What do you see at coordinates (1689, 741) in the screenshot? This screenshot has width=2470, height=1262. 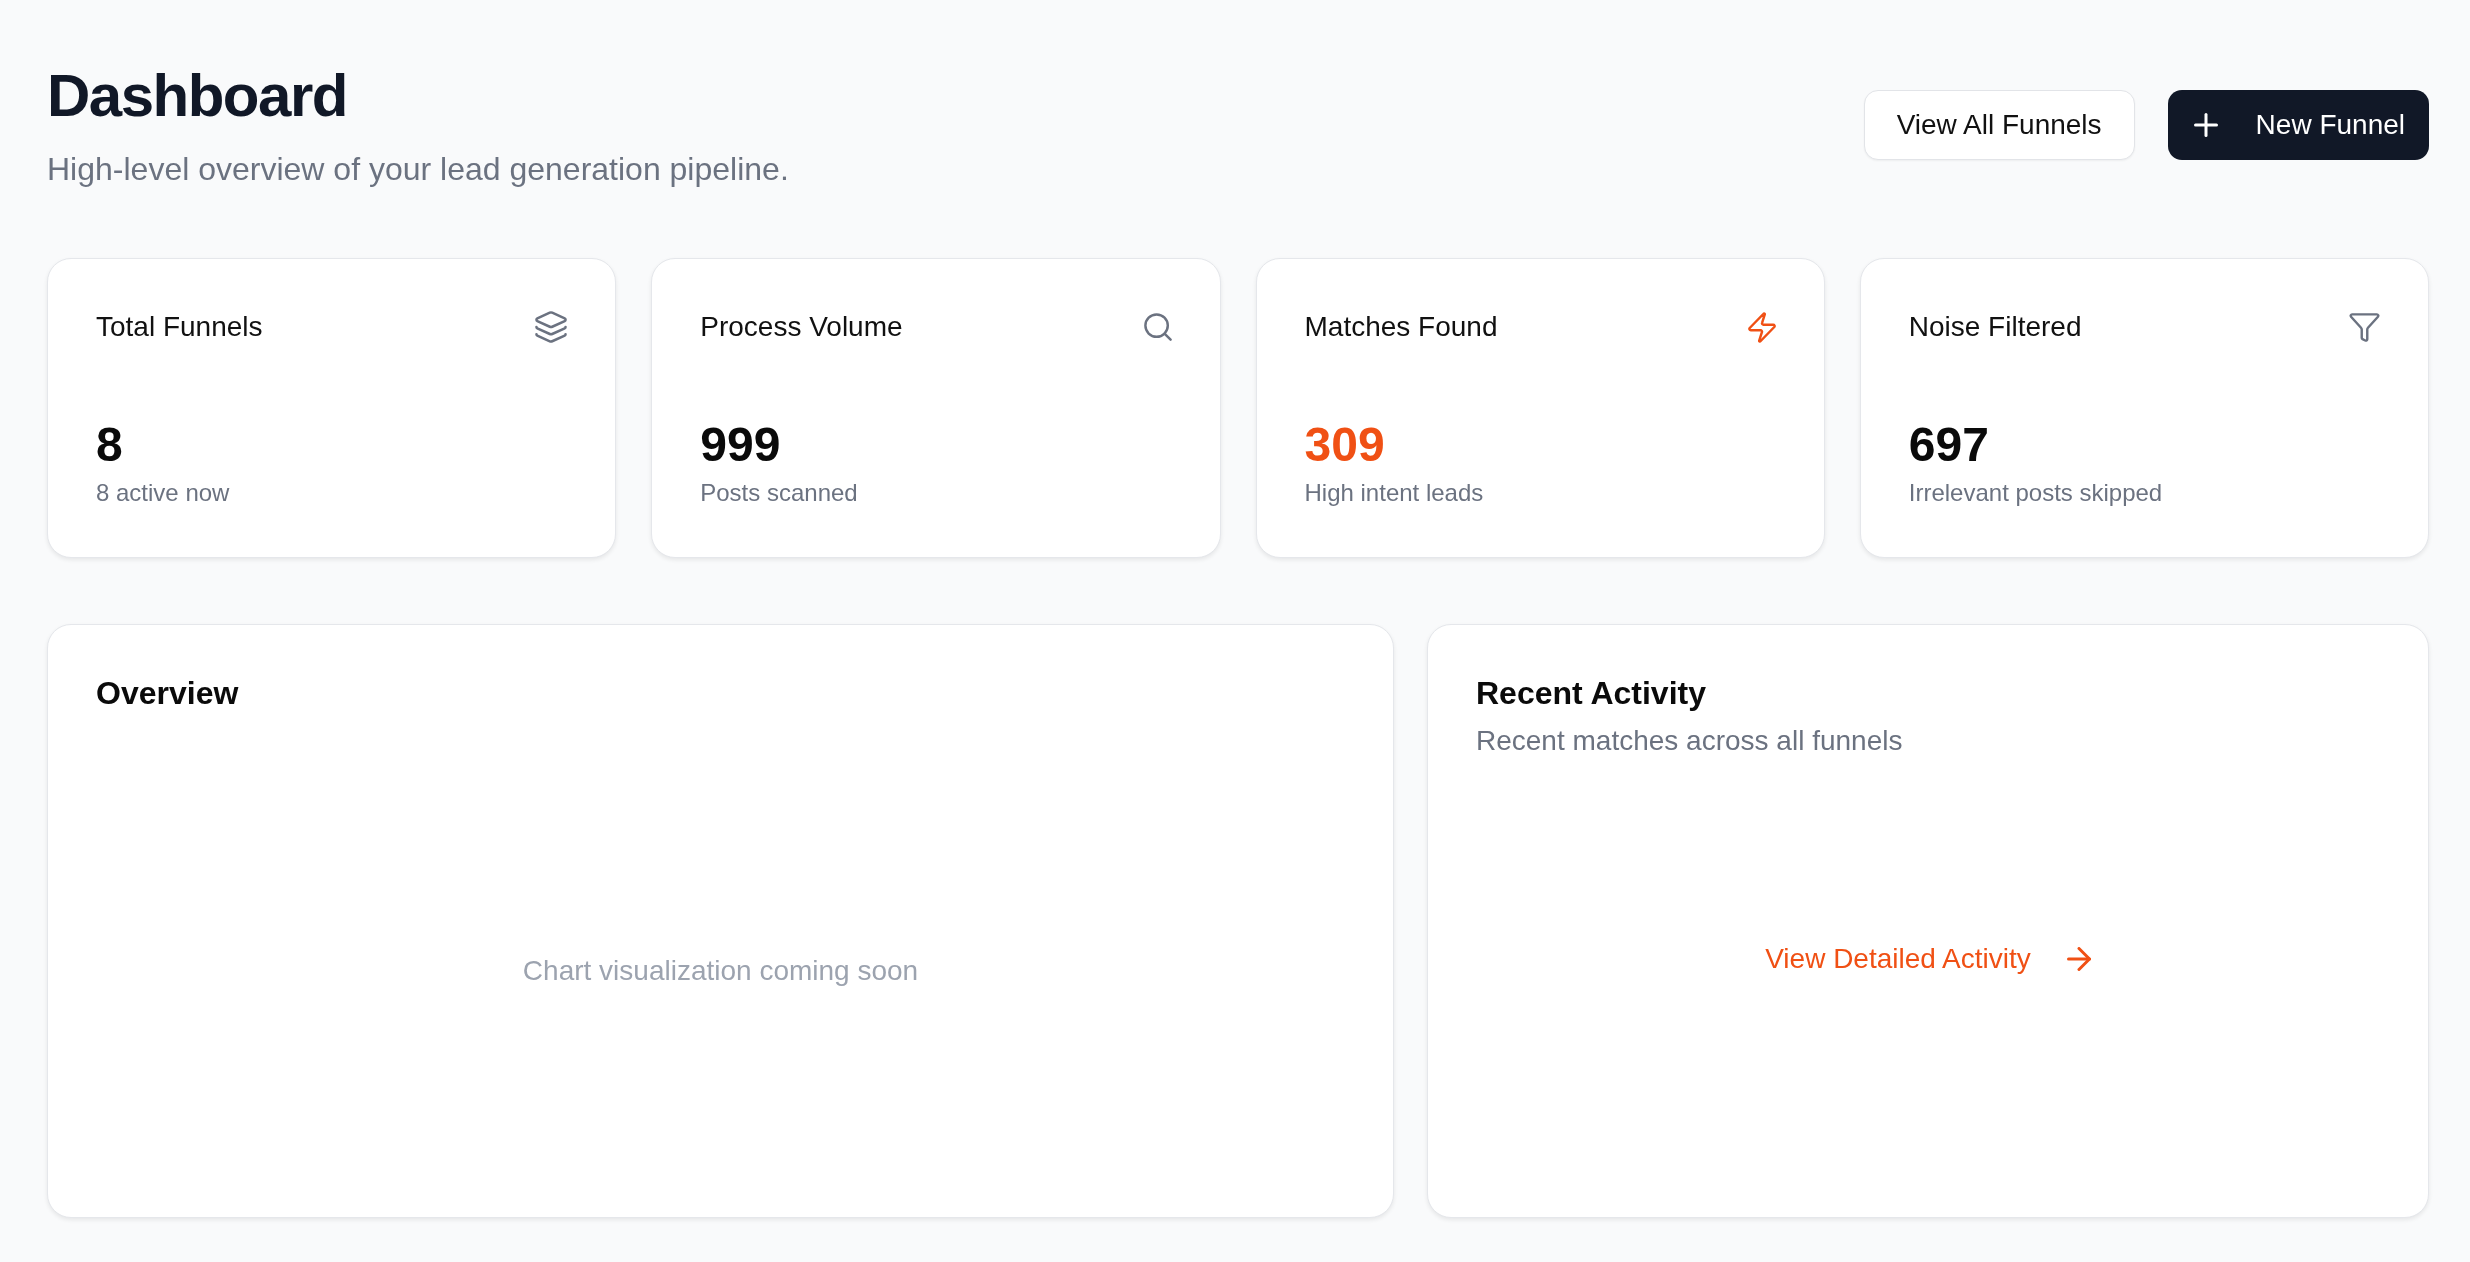 I see `card-subtitle: Recent matches across all funnels` at bounding box center [1689, 741].